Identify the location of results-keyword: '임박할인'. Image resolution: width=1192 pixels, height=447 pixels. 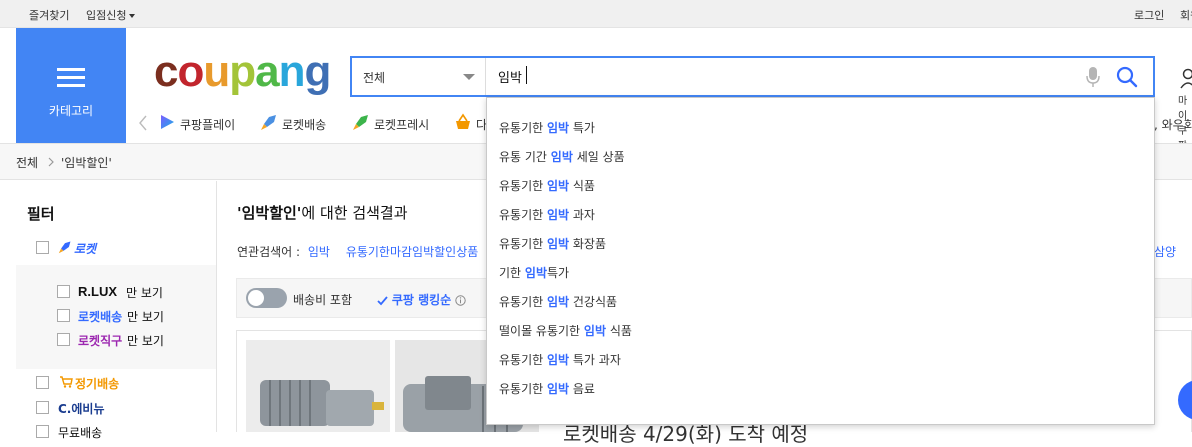
(269, 213).